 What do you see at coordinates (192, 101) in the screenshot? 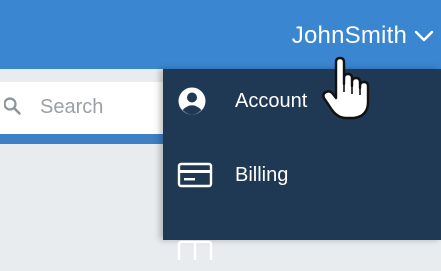
I see `user-circle-icon` at bounding box center [192, 101].